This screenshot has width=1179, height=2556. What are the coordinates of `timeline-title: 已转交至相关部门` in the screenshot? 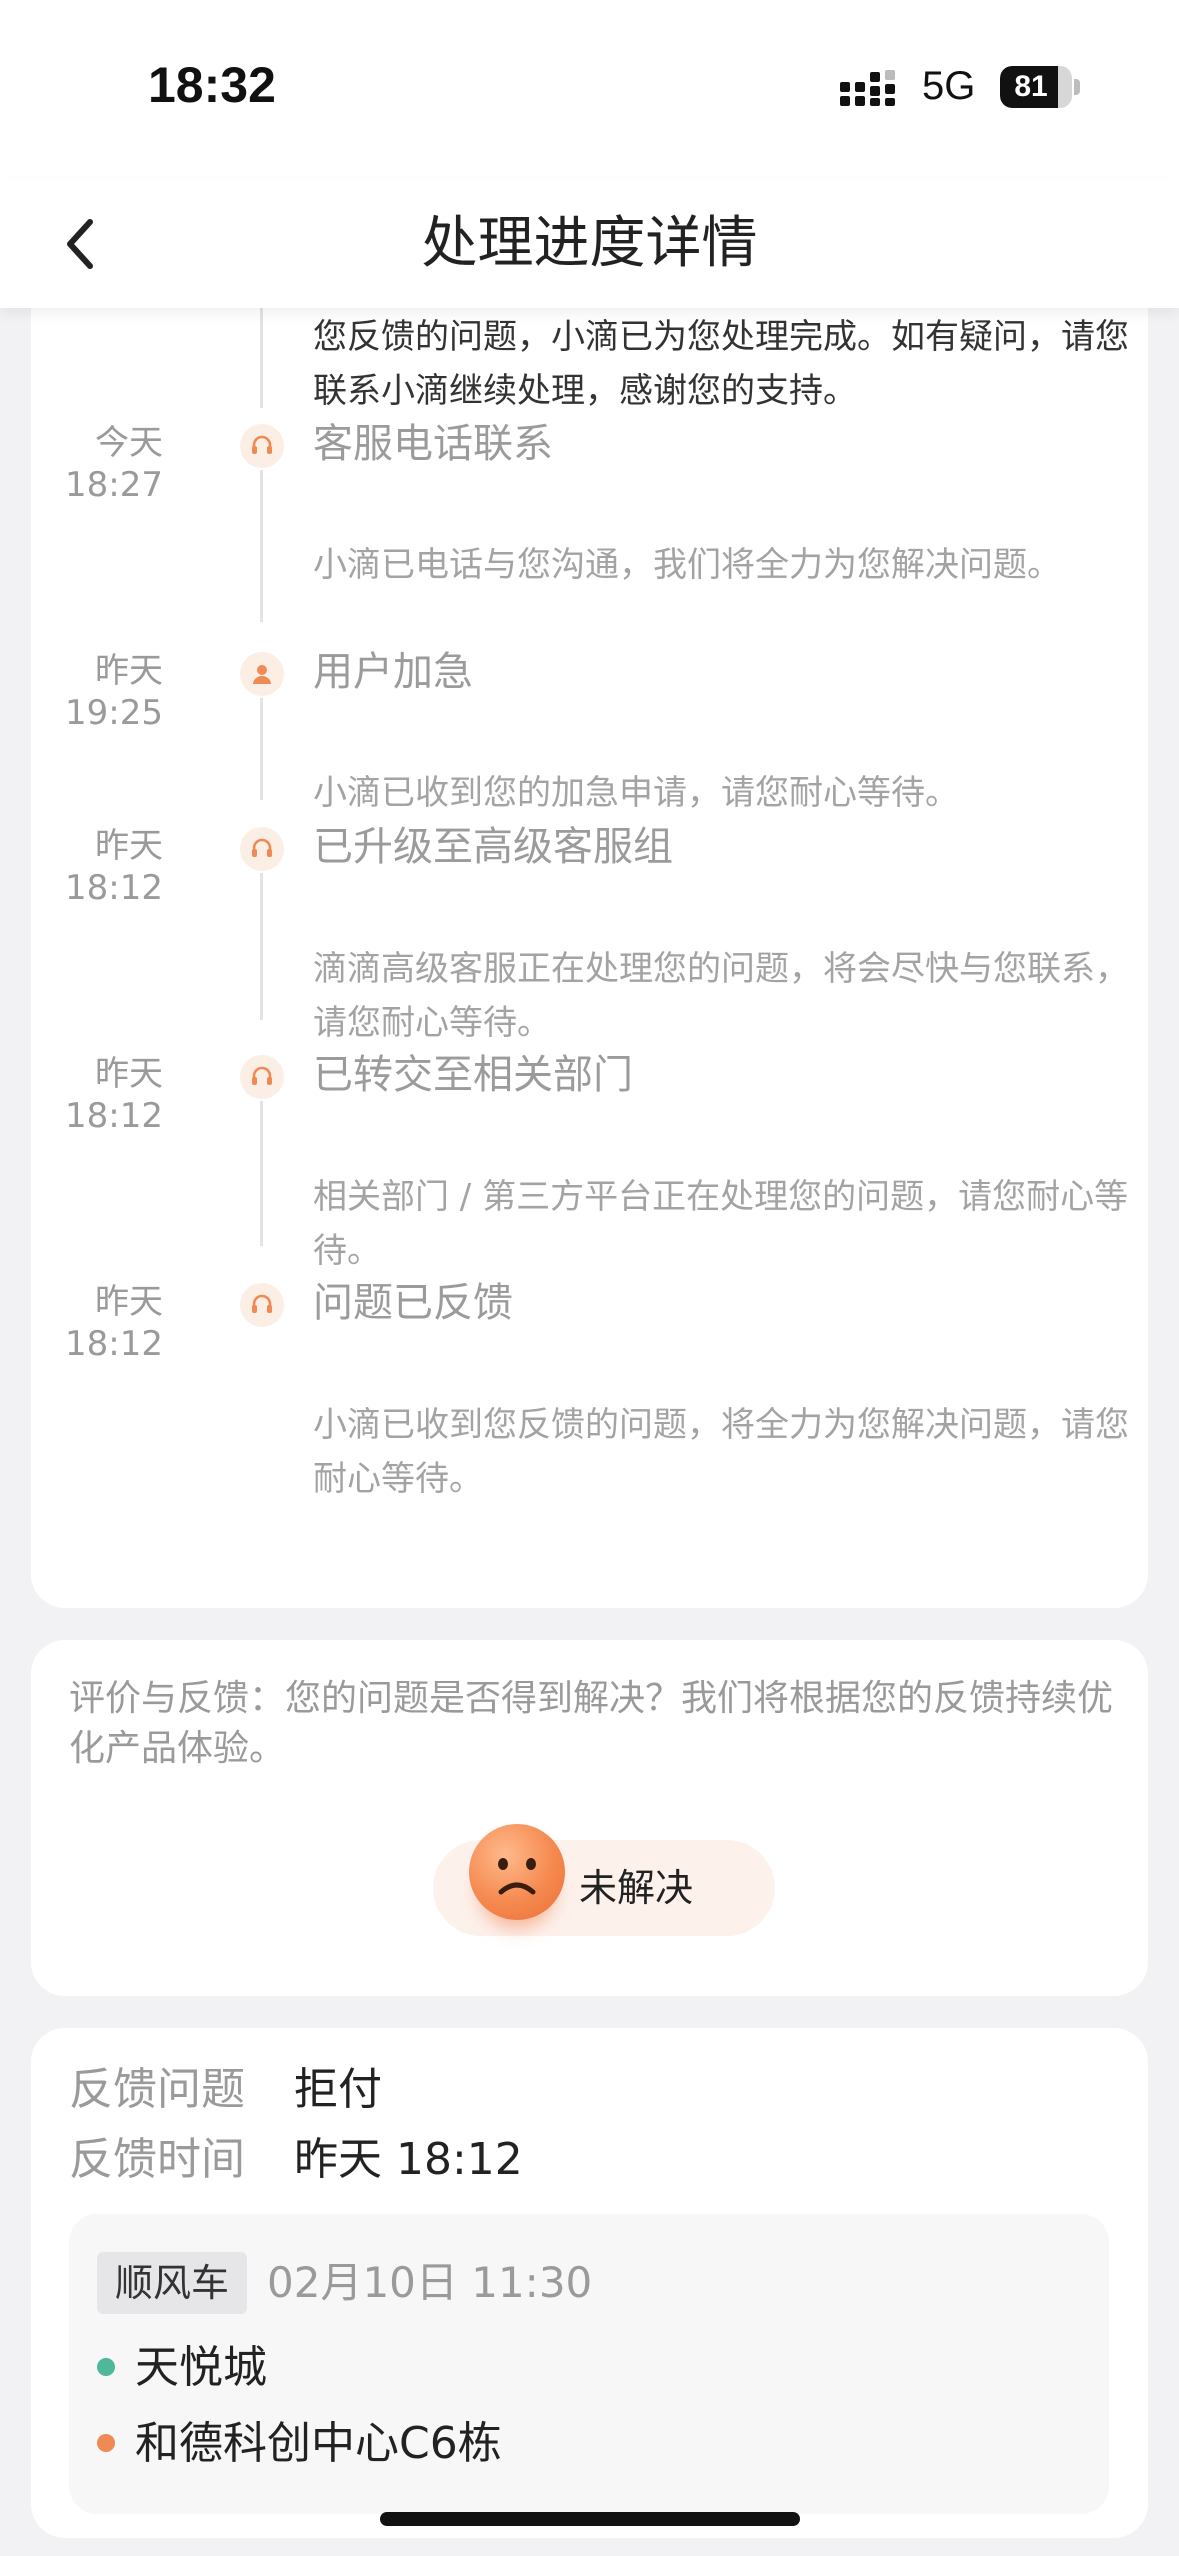 It's located at (473, 1075).